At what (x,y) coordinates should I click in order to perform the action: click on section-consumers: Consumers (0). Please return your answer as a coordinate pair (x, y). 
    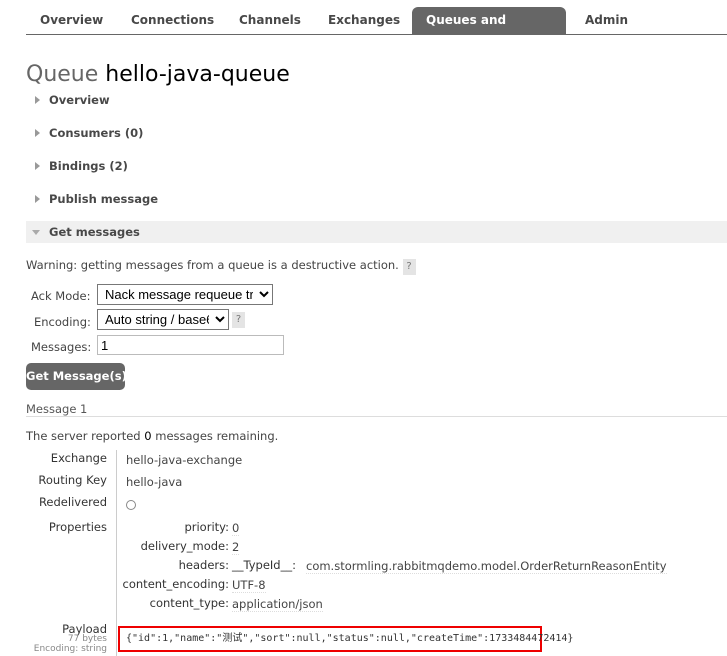
    Looking at the image, I should click on (376, 133).